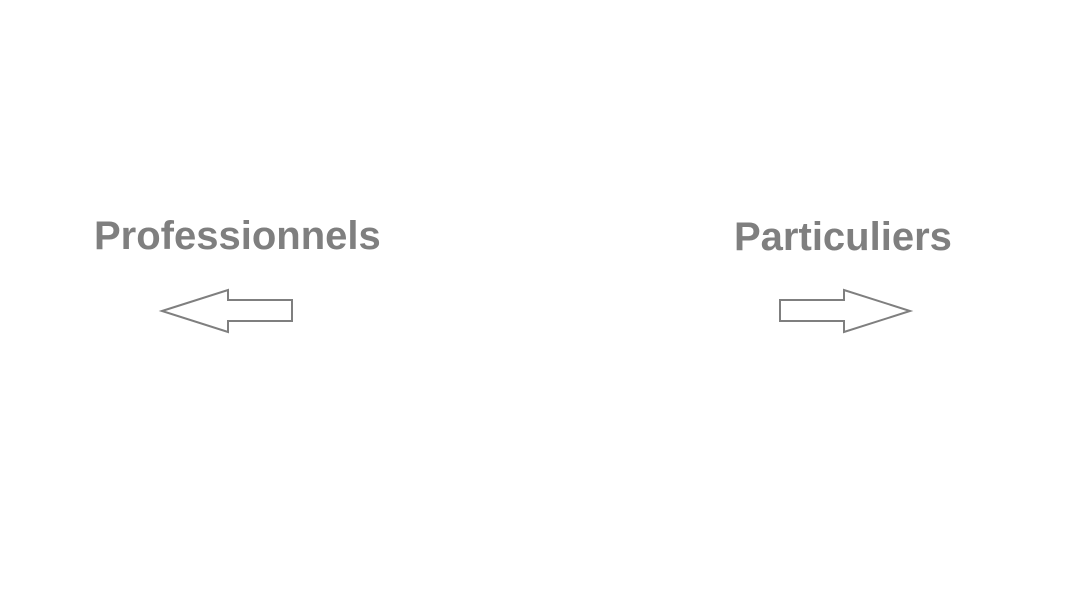  What do you see at coordinates (845, 311) in the screenshot?
I see `arrow-right-icon` at bounding box center [845, 311].